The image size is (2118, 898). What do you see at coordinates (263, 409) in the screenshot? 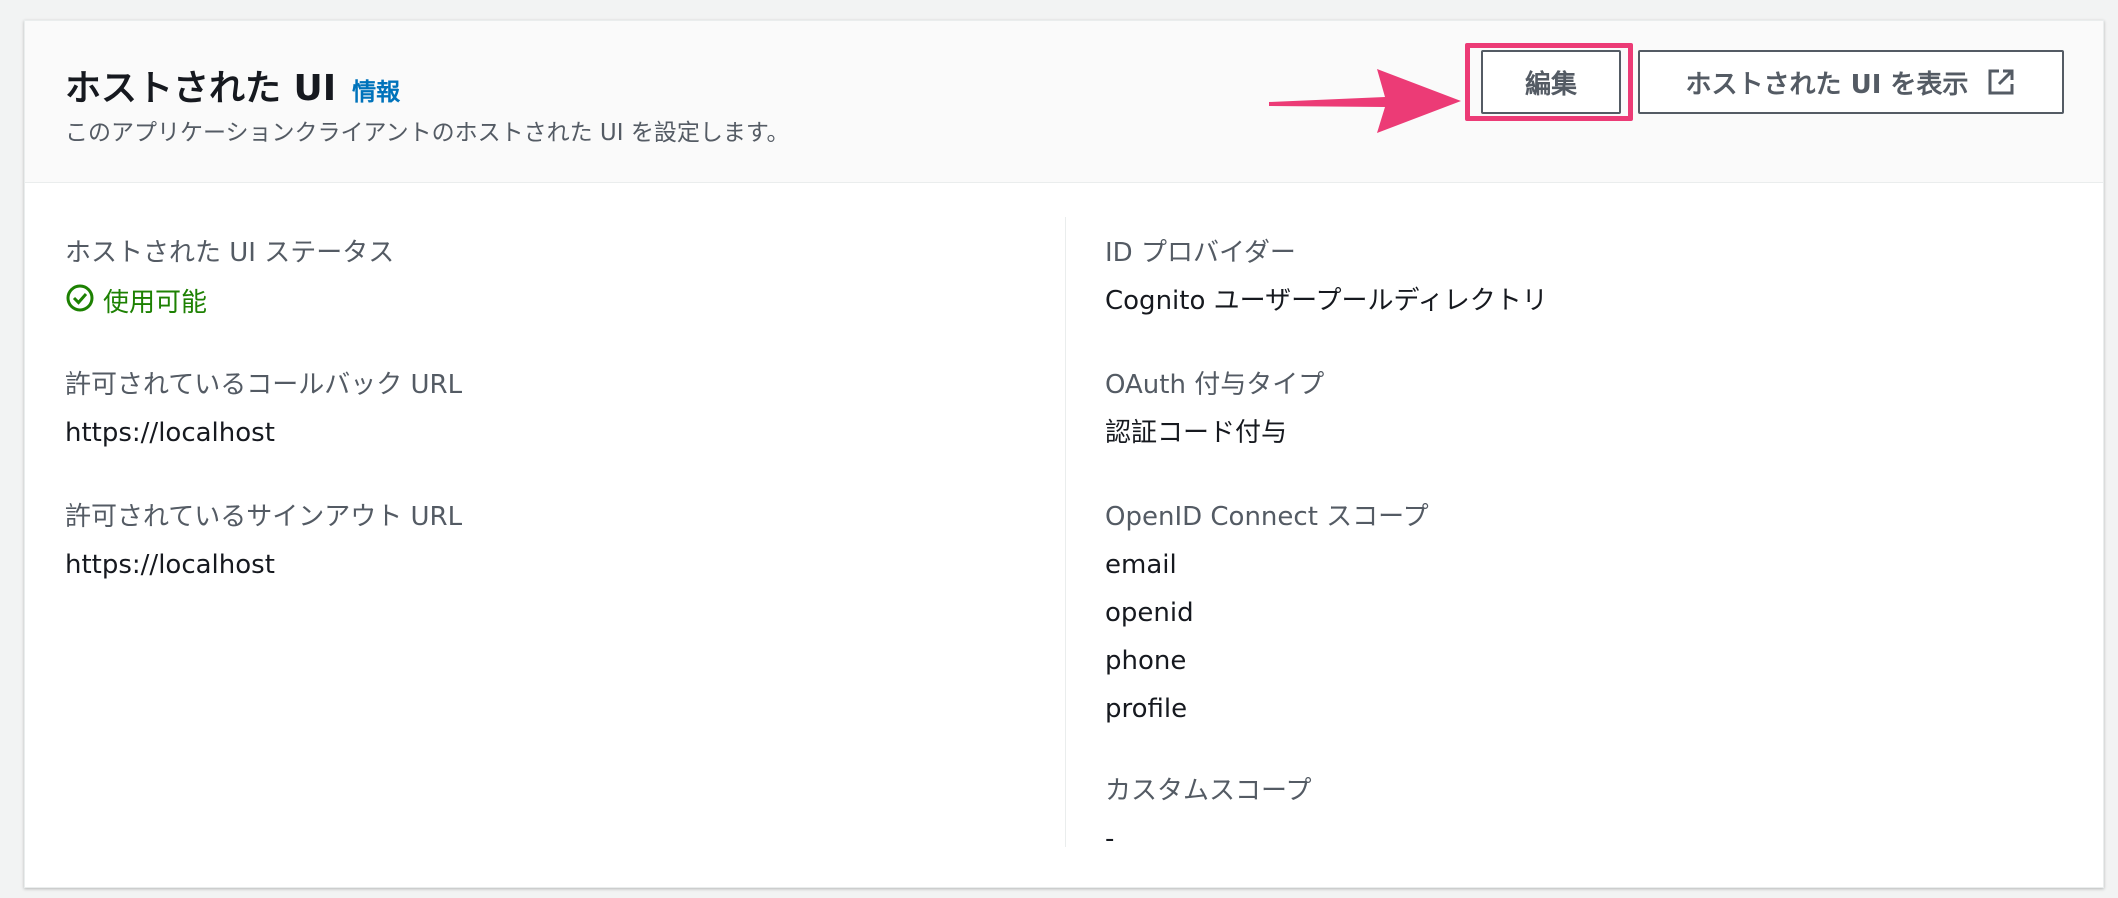
I see `field-callback-url: 許可されているコールバック URL https://localhost` at bounding box center [263, 409].